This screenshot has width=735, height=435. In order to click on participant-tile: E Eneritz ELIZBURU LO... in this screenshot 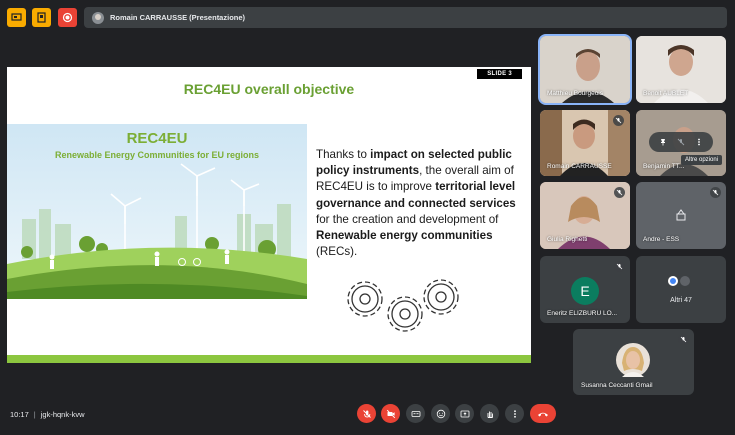, I will do `click(585, 289)`.